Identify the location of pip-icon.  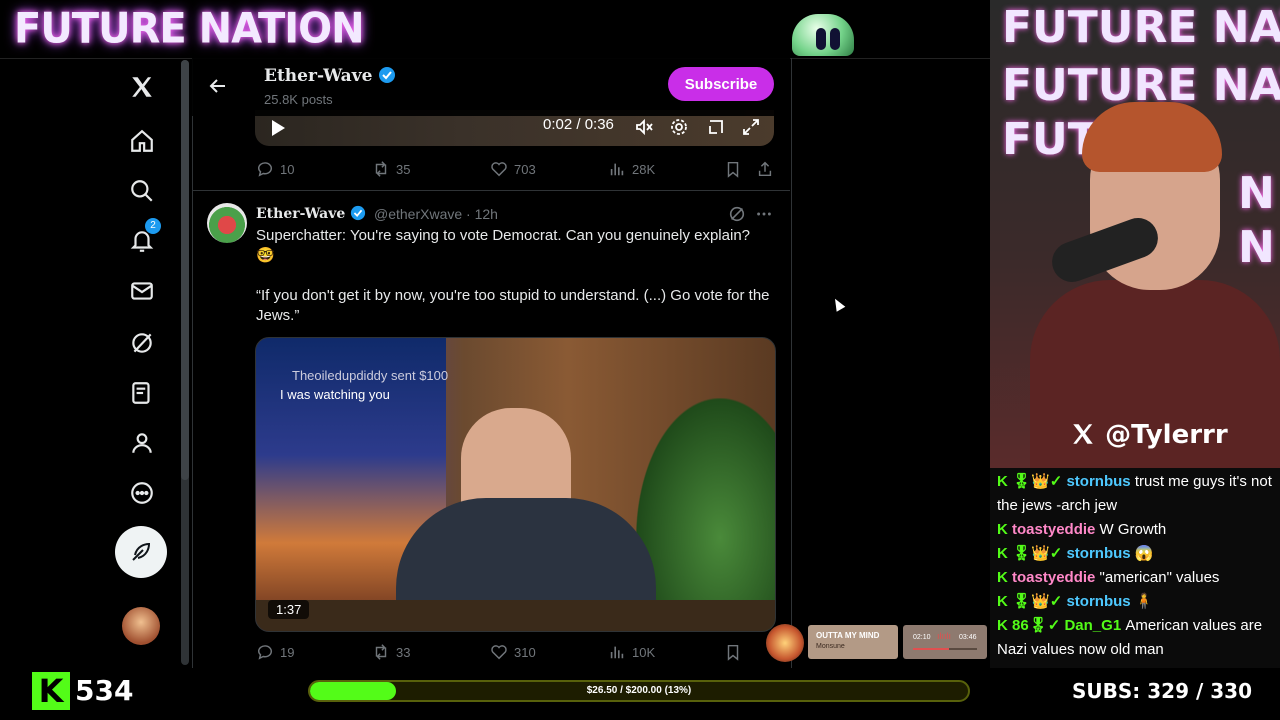
(716, 127).